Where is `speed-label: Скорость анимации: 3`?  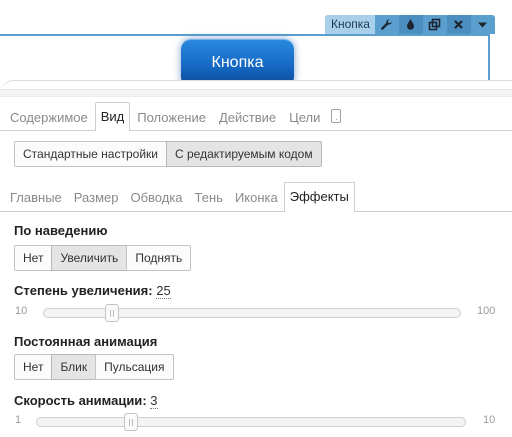
speed-label: Скорость анимации: 3 is located at coordinates (86, 401).